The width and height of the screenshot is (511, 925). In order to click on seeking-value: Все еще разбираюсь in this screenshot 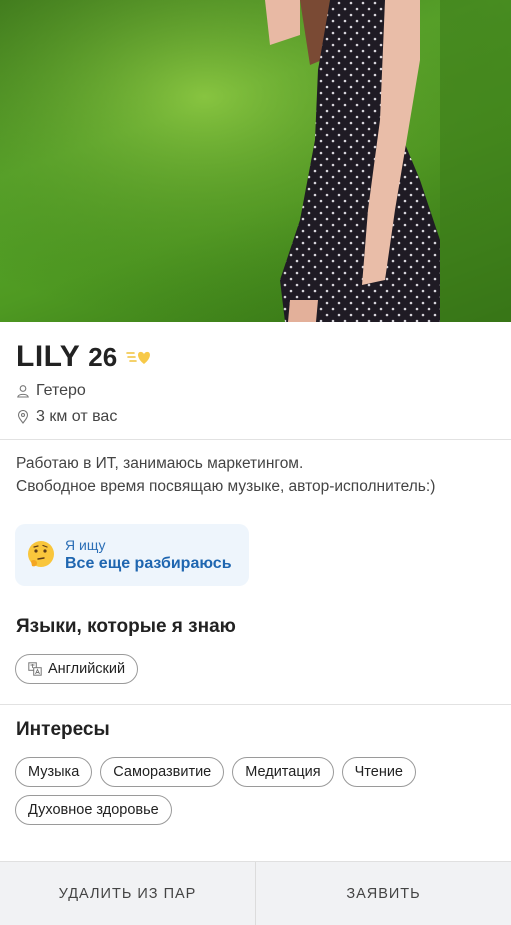, I will do `click(148, 563)`.